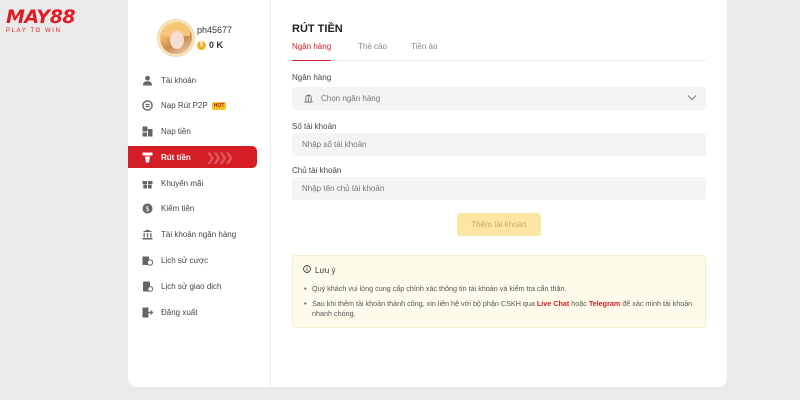  What do you see at coordinates (499, 51) in the screenshot?
I see `tab-bar: Ngân hàng Thẻ cào Tiền ảo` at bounding box center [499, 51].